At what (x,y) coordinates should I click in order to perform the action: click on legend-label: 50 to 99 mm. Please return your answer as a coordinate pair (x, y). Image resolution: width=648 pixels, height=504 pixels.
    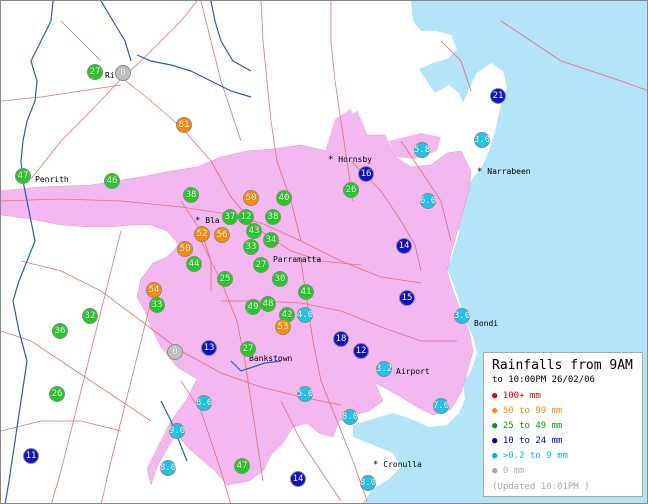
    Looking at the image, I should click on (532, 411).